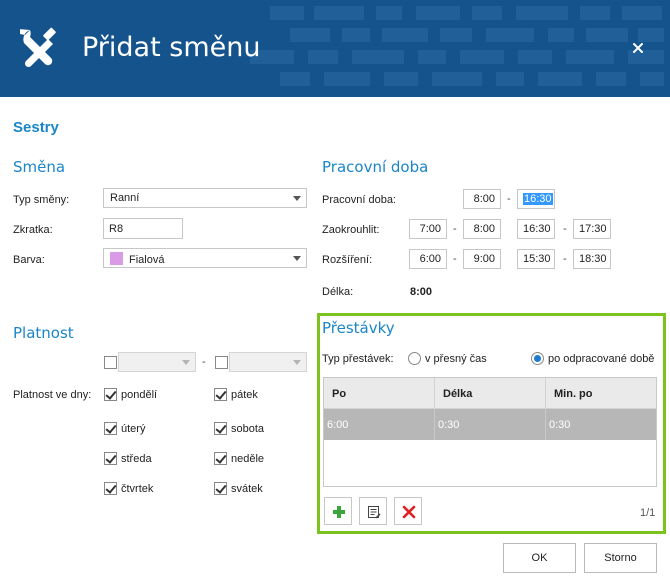 The width and height of the screenshot is (670, 582). I want to click on ok-button: OK, so click(539, 558).